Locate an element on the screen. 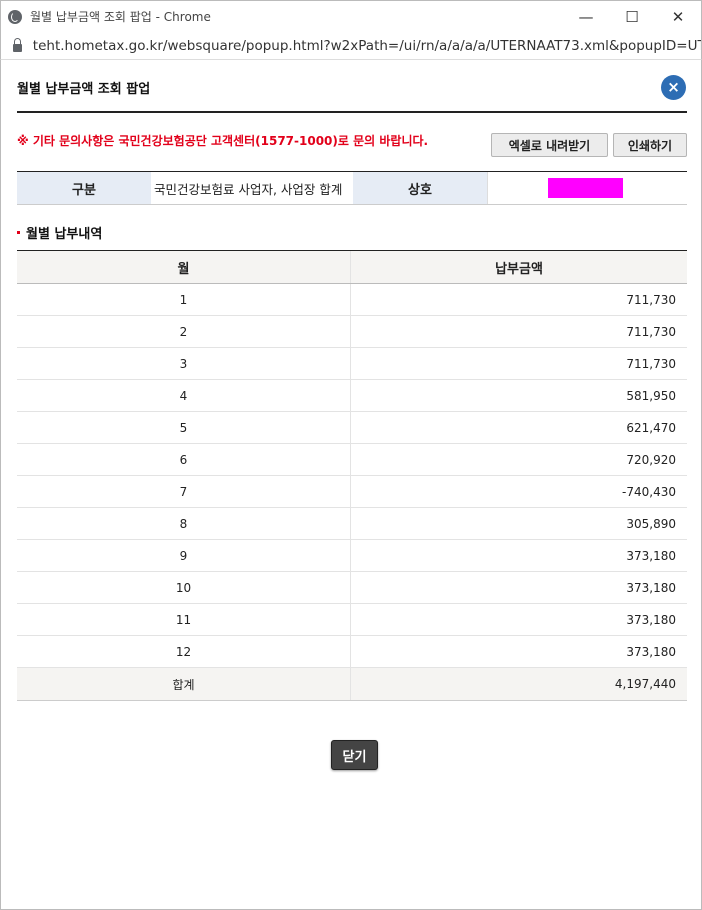  table-row: 11 373,180 is located at coordinates (352, 620).